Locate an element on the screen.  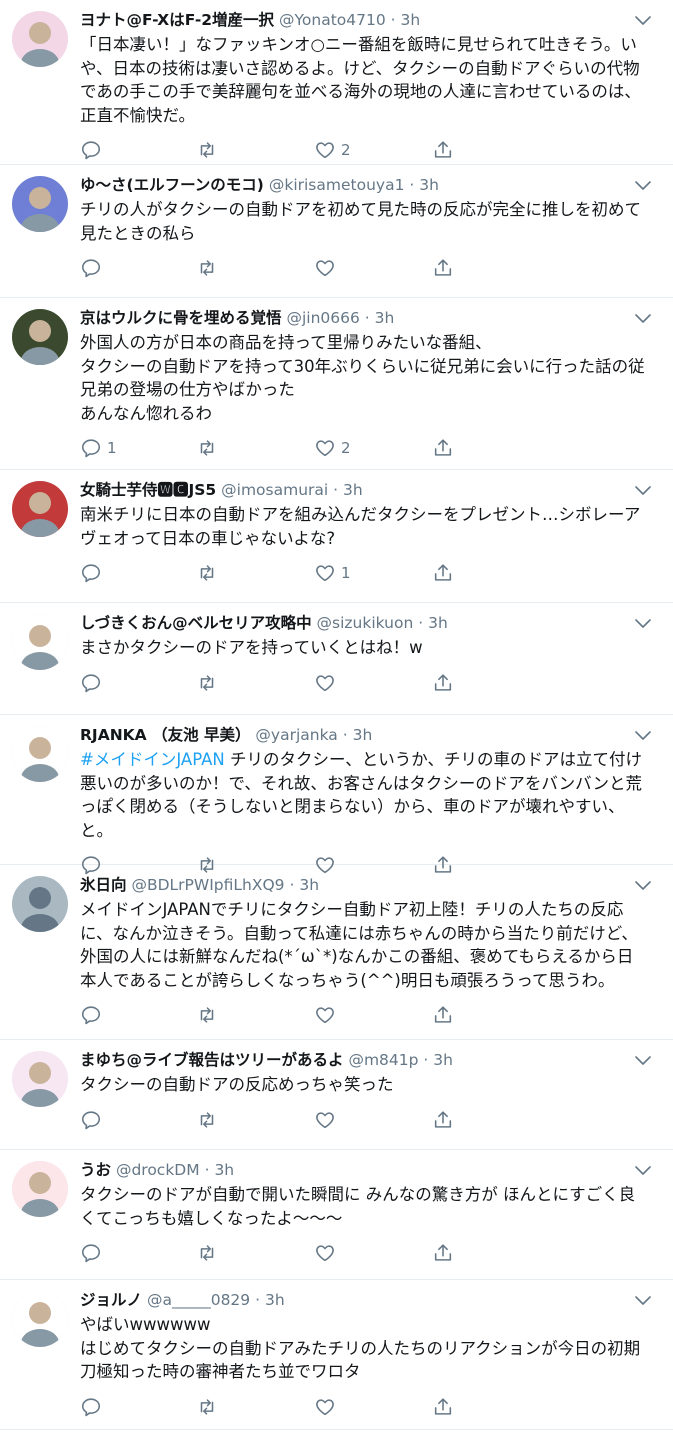
retweet-icon is located at coordinates (207, 1253).